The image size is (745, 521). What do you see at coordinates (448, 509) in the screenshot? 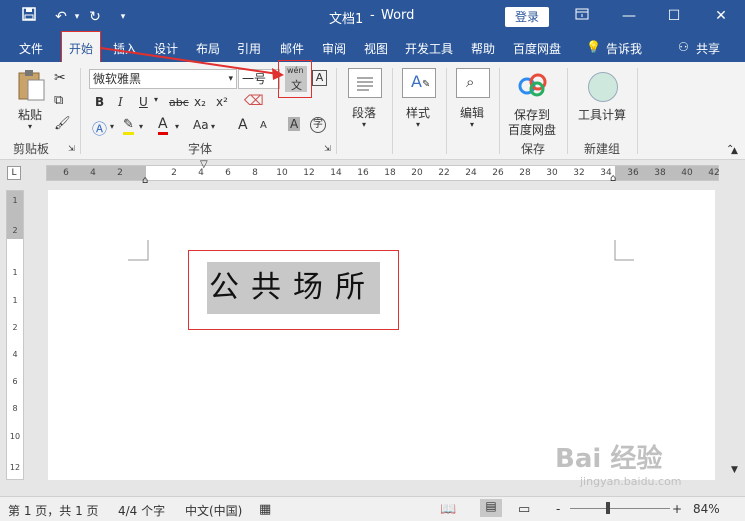
I see `read-mode-icon: 📖` at bounding box center [448, 509].